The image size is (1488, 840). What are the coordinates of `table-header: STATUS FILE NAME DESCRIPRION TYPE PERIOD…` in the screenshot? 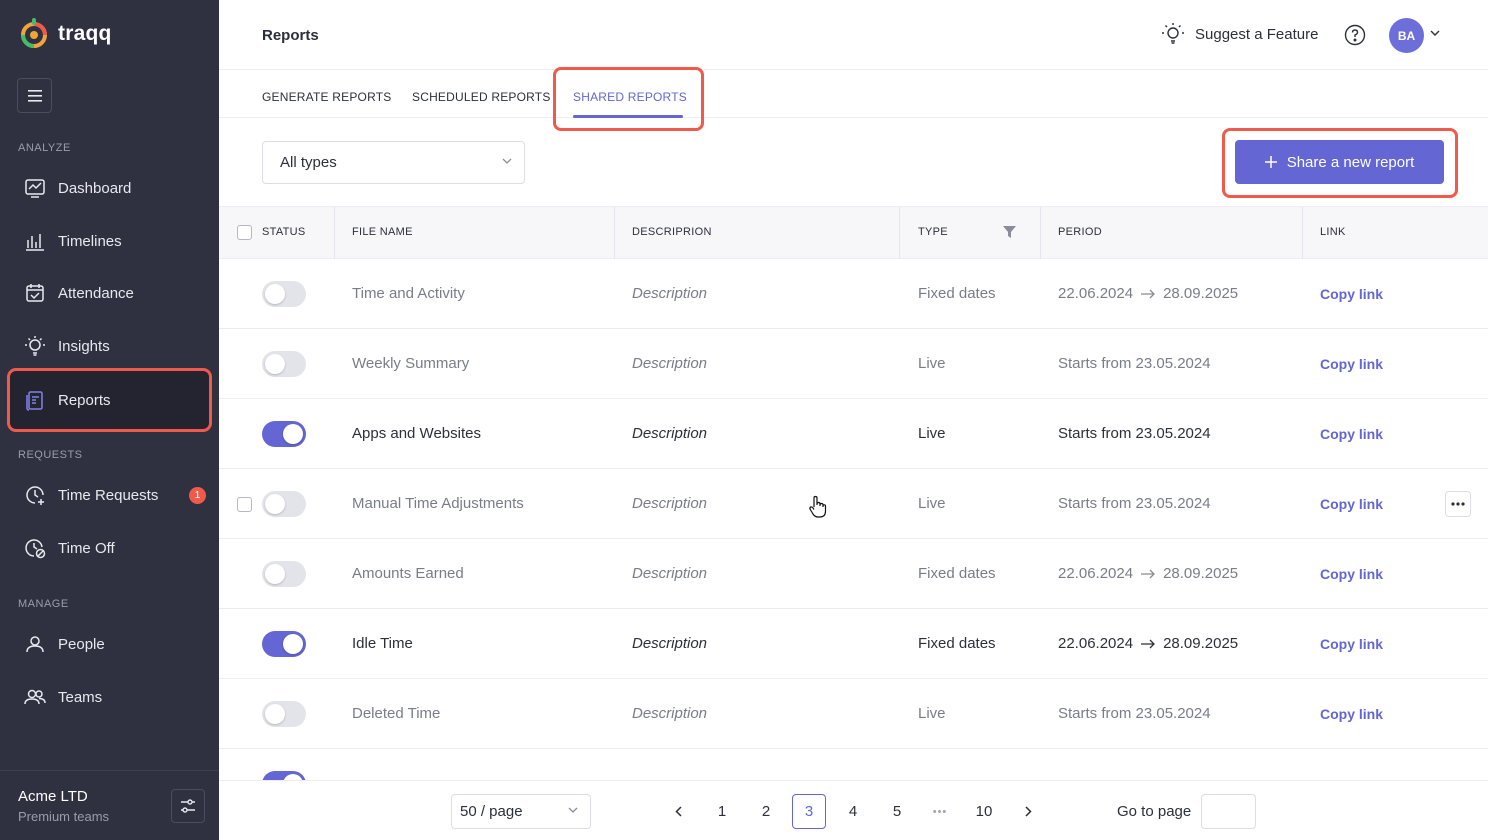 It's located at (853, 232).